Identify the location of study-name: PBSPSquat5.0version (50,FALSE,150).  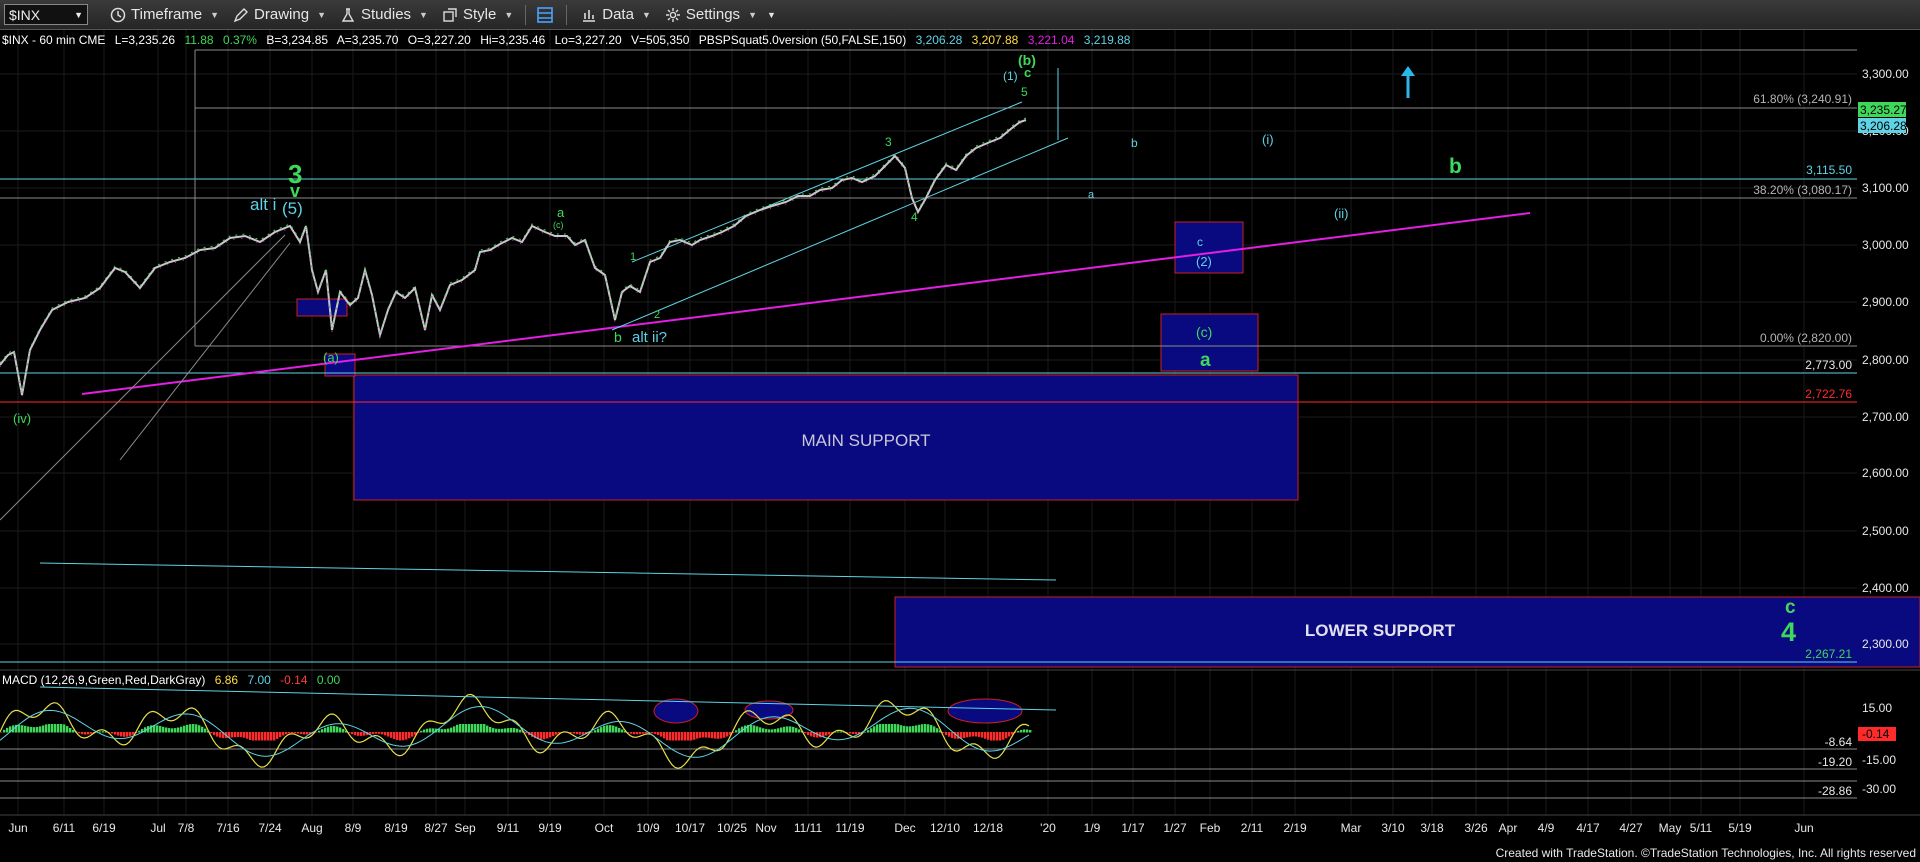
(802, 40).